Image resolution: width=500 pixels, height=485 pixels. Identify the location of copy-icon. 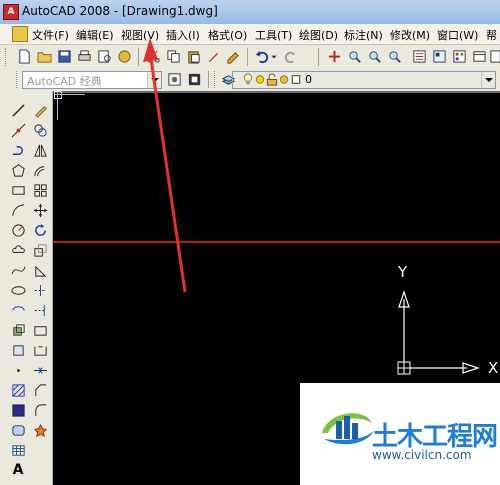
(173, 56).